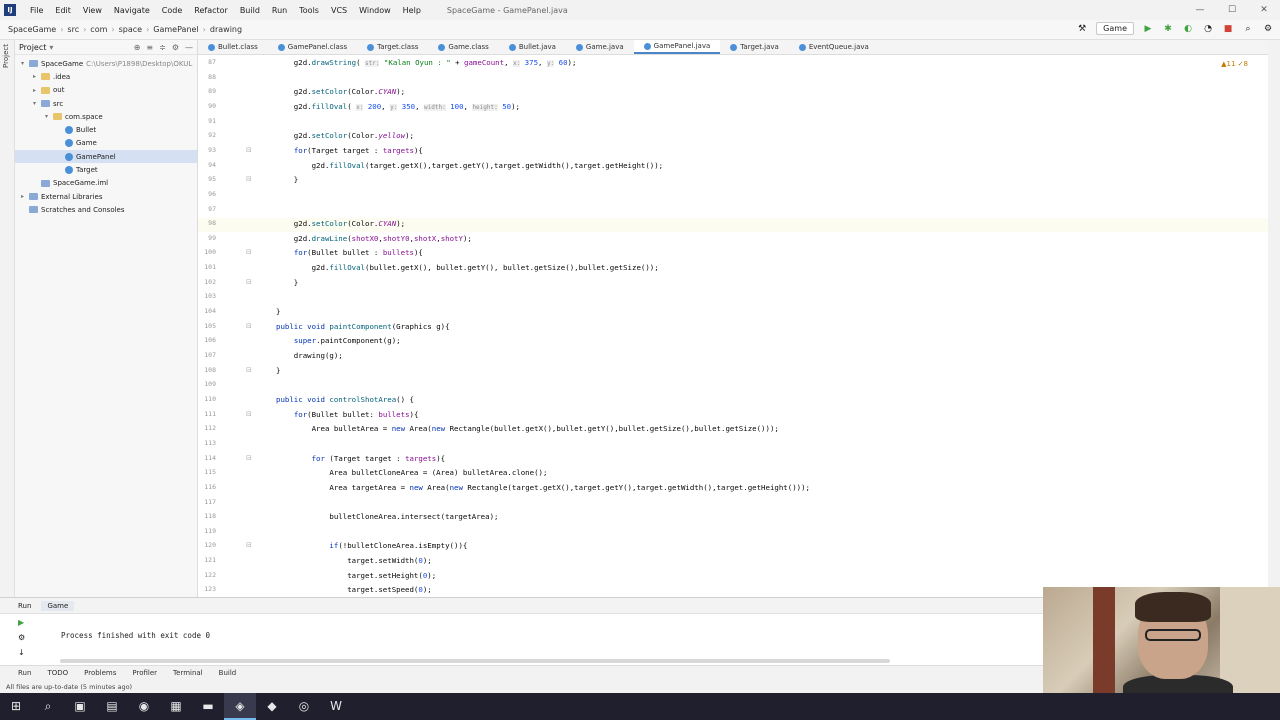 Image resolution: width=1280 pixels, height=720 pixels. What do you see at coordinates (106, 90) in the screenshot?
I see `tree-item: ▸ out` at bounding box center [106, 90].